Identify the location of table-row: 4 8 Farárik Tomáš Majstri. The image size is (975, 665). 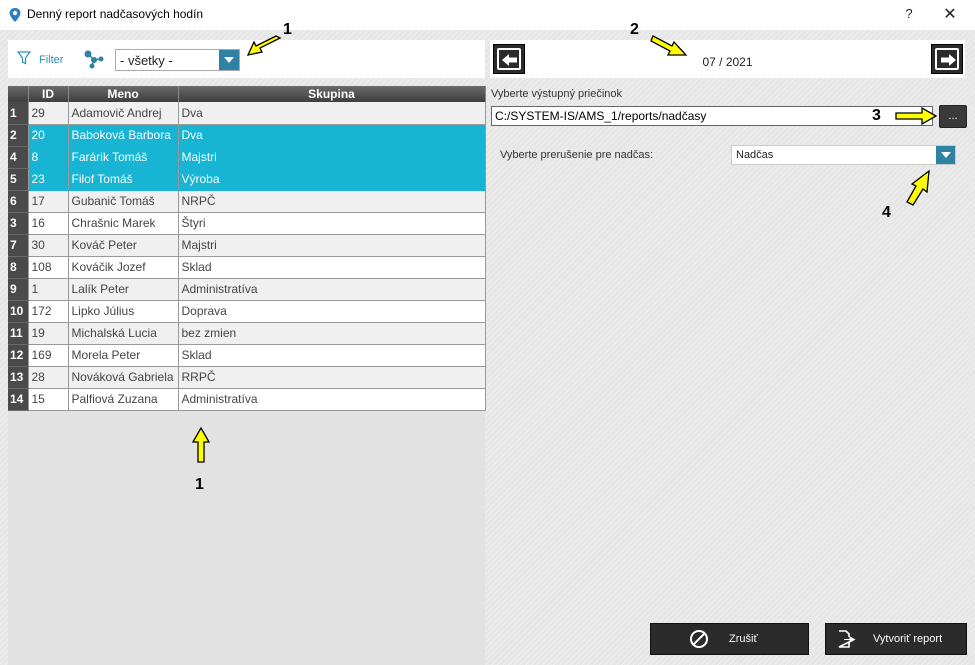
(247, 157).